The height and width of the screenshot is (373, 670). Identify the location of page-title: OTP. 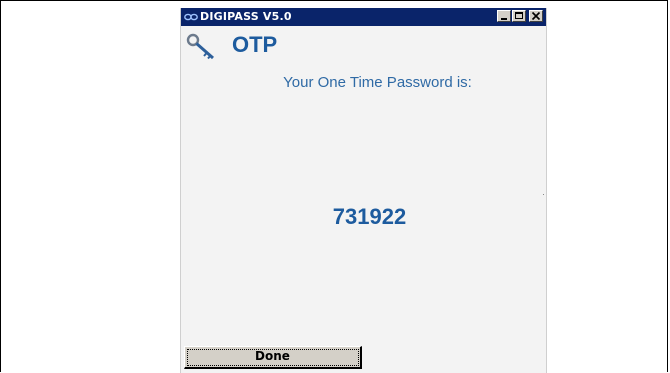
(255, 44).